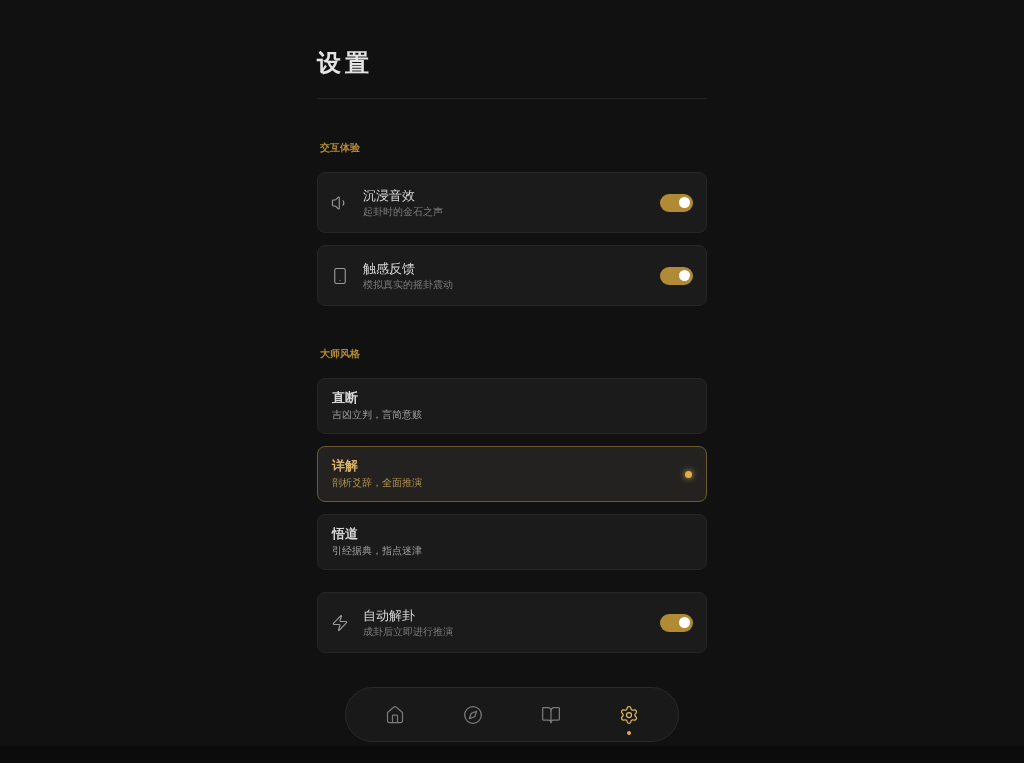 The height and width of the screenshot is (763, 1024). What do you see at coordinates (389, 268) in the screenshot?
I see `setting-title: 触感反馈` at bounding box center [389, 268].